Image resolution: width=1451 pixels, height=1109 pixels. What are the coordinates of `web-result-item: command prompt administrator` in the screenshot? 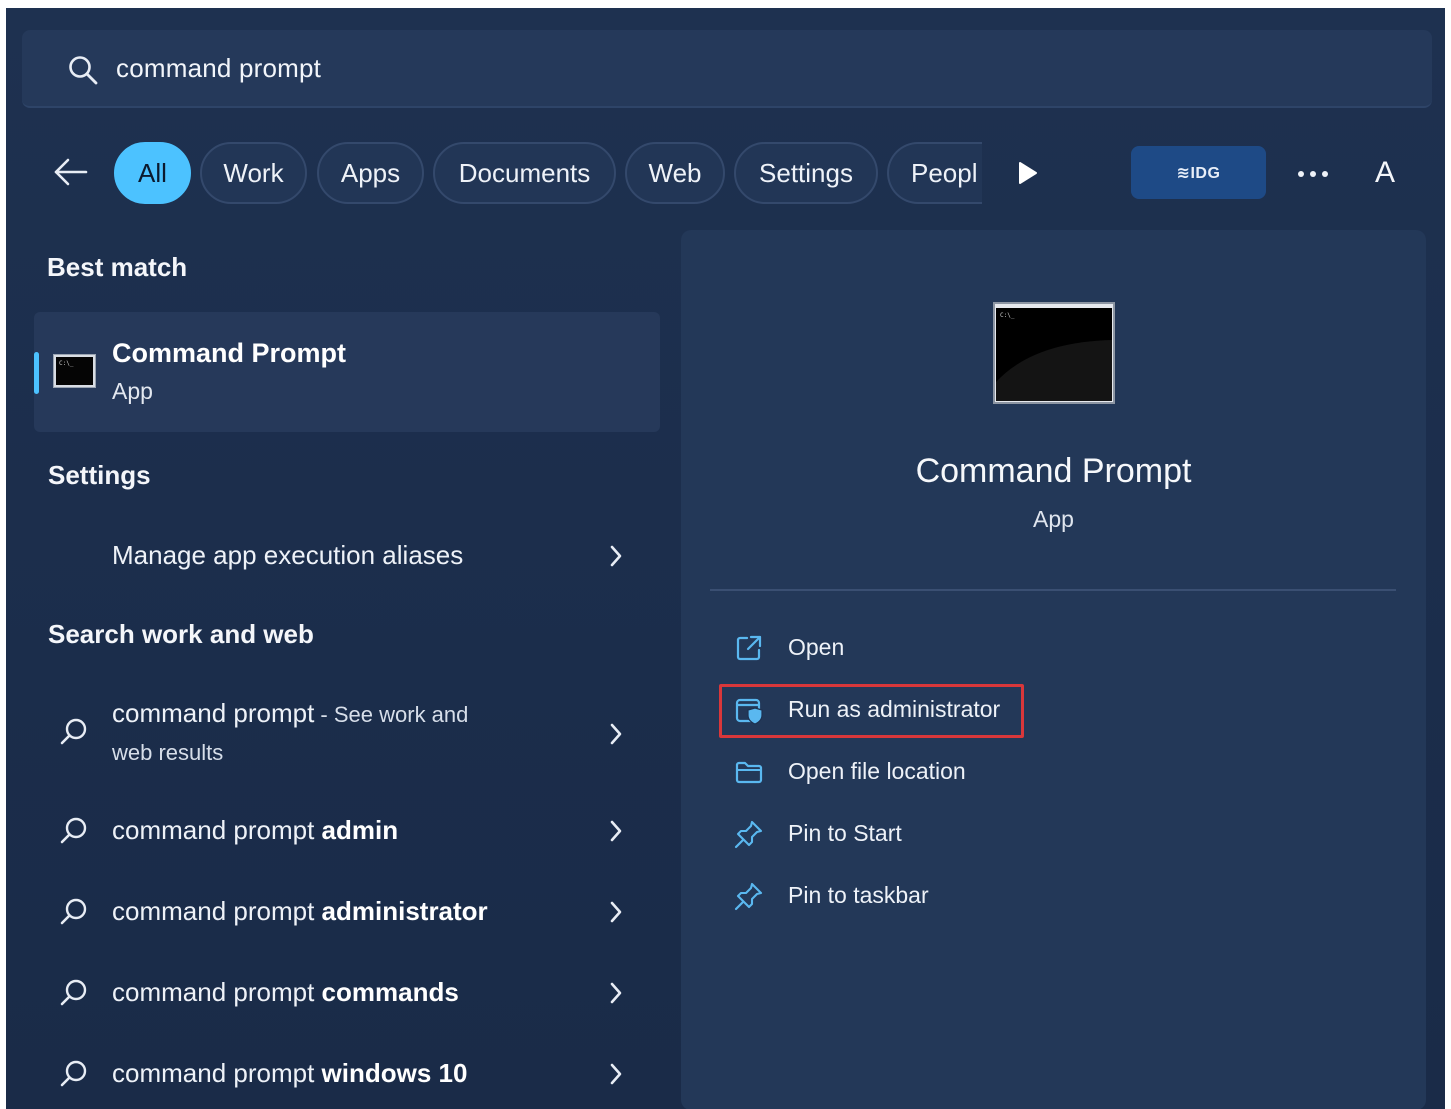 It's located at (347, 912).